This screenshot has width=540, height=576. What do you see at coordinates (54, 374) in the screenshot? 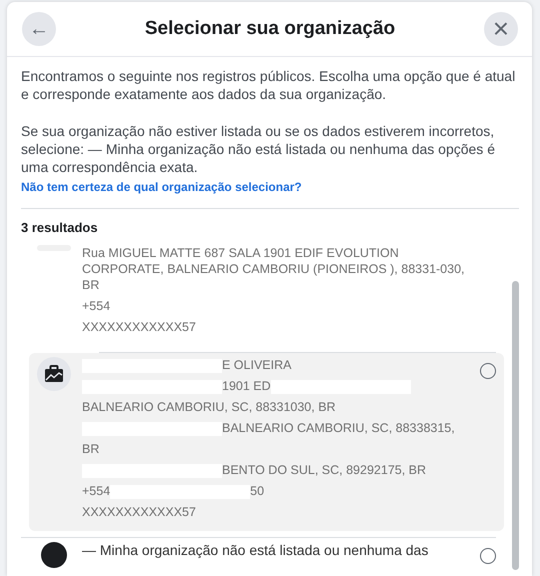
I see `briefcase-icon` at bounding box center [54, 374].